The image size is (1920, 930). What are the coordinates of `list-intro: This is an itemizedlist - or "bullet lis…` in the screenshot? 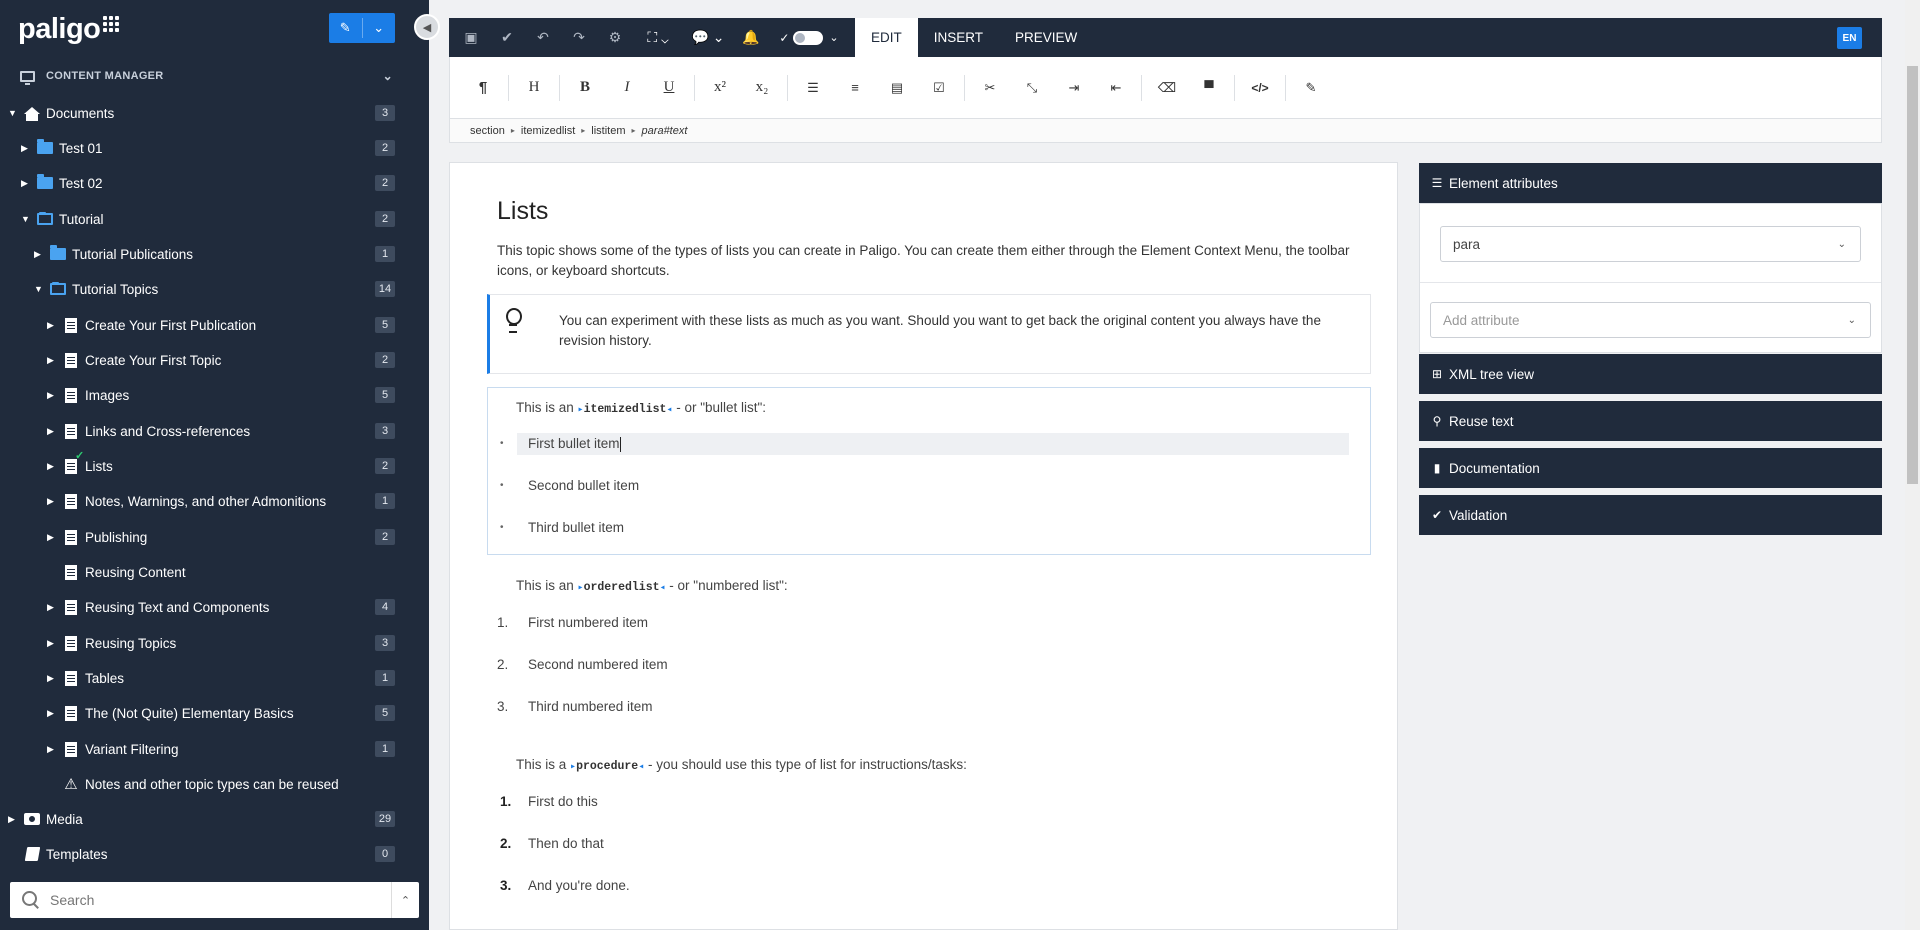 It's located at (641, 408).